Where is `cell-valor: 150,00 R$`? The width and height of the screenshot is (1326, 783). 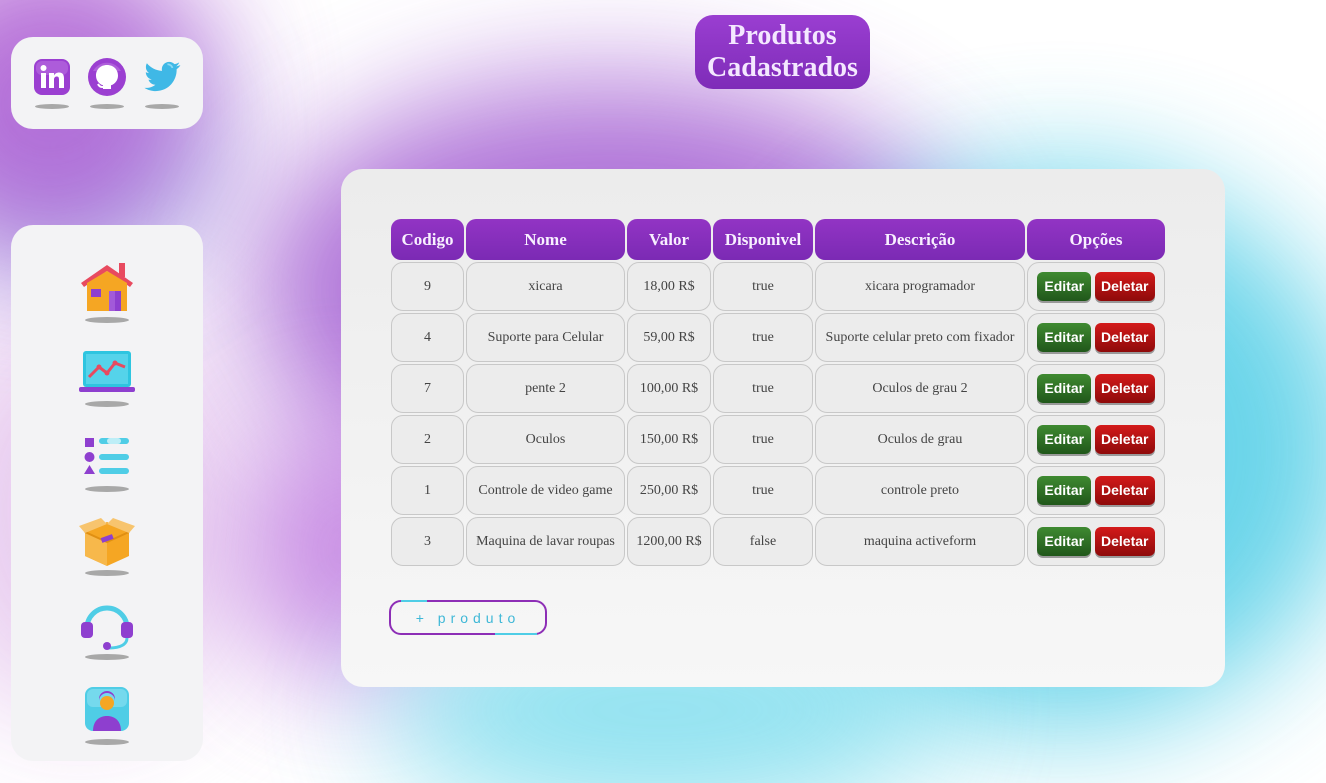
cell-valor: 150,00 R$ is located at coordinates (669, 439).